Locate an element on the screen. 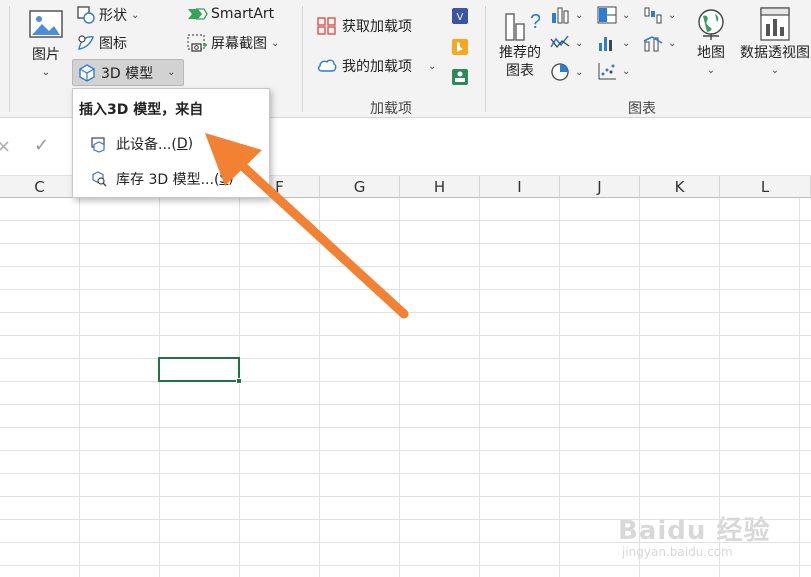 This screenshot has height=577, width=811. shapes-icon is located at coordinates (86, 15).